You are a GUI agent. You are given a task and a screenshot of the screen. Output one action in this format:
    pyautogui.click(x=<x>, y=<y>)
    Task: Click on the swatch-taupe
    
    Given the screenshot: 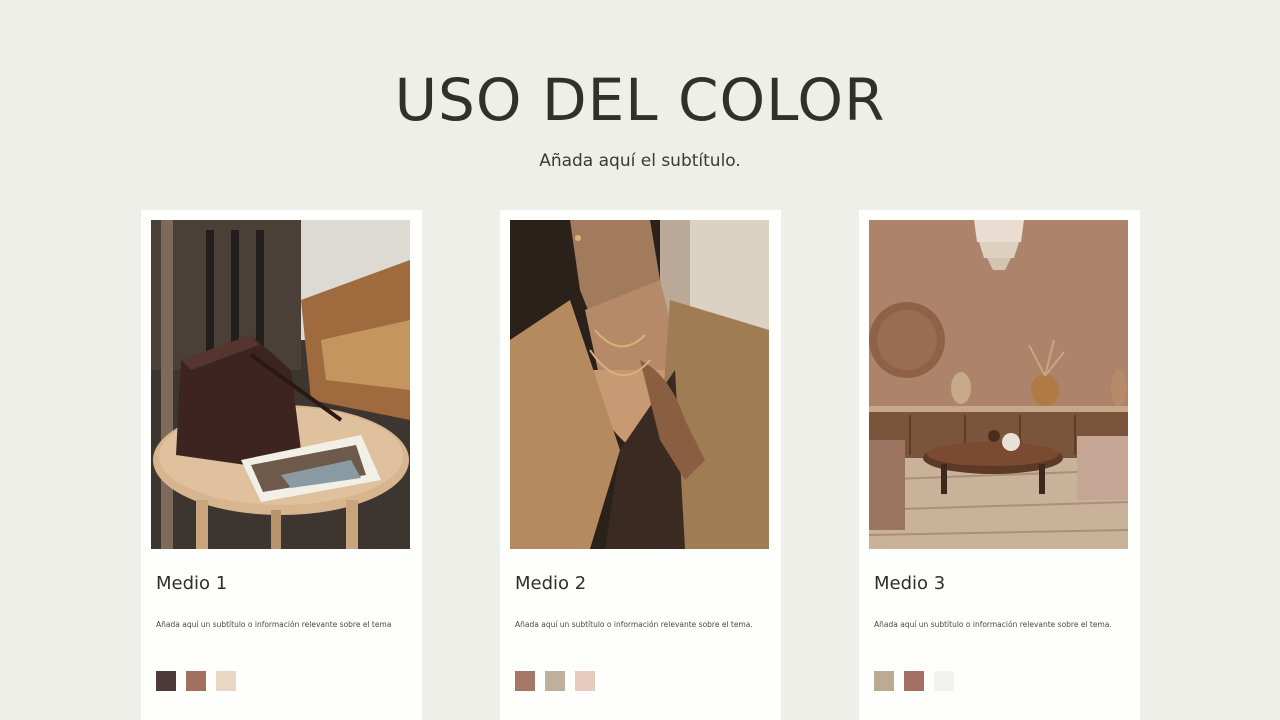 What is the action you would take?
    pyautogui.click(x=555, y=681)
    